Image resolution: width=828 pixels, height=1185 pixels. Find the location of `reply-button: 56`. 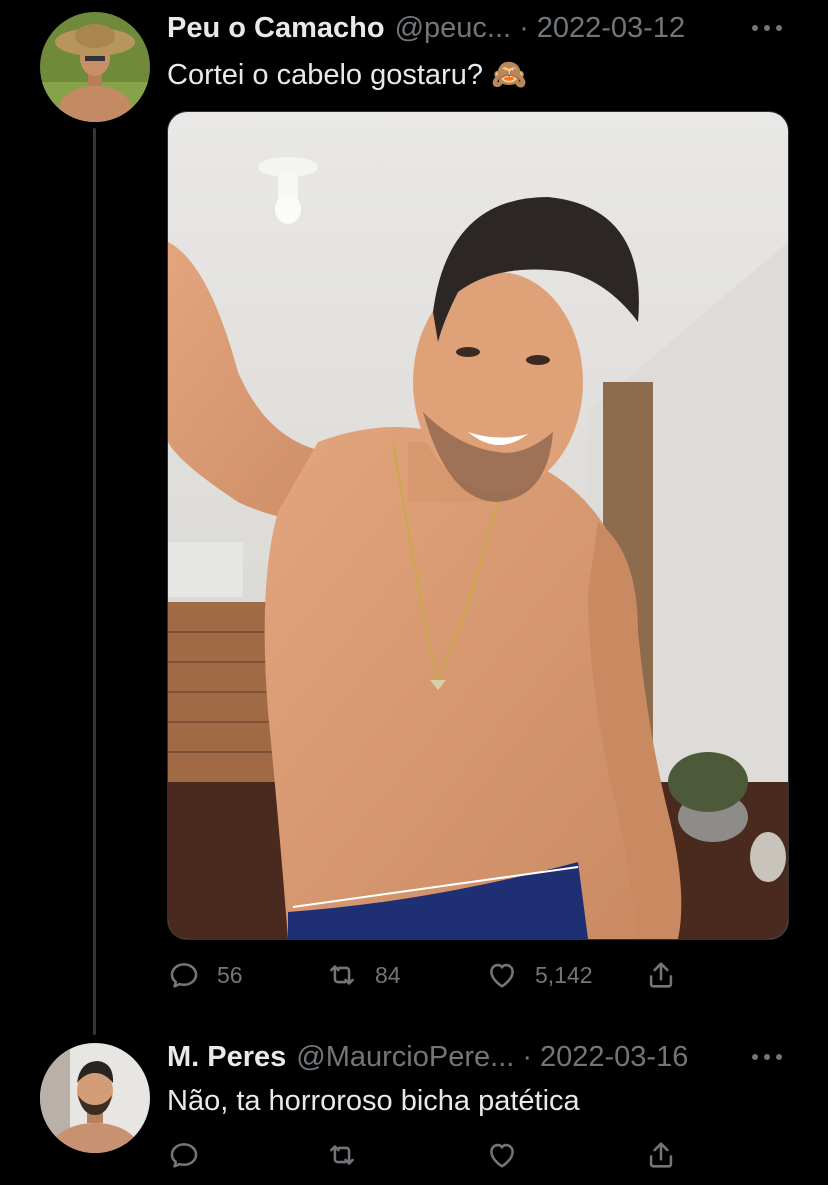

reply-button: 56 is located at coordinates (205, 975).